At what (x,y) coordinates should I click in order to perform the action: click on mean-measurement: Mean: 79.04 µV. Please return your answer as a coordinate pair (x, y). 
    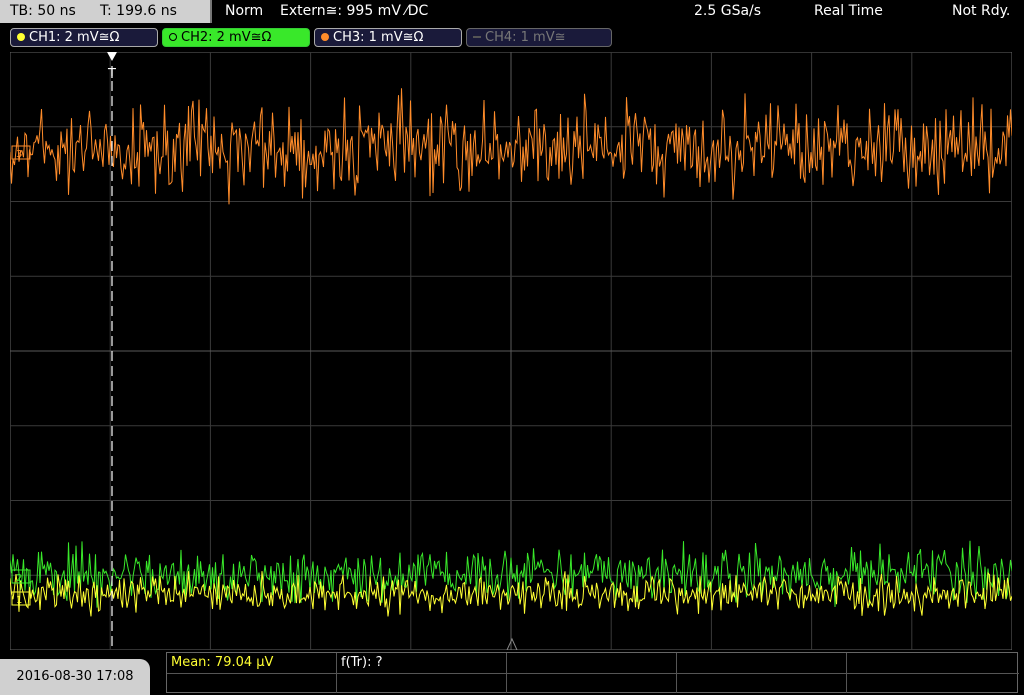
    Looking at the image, I should click on (222, 662).